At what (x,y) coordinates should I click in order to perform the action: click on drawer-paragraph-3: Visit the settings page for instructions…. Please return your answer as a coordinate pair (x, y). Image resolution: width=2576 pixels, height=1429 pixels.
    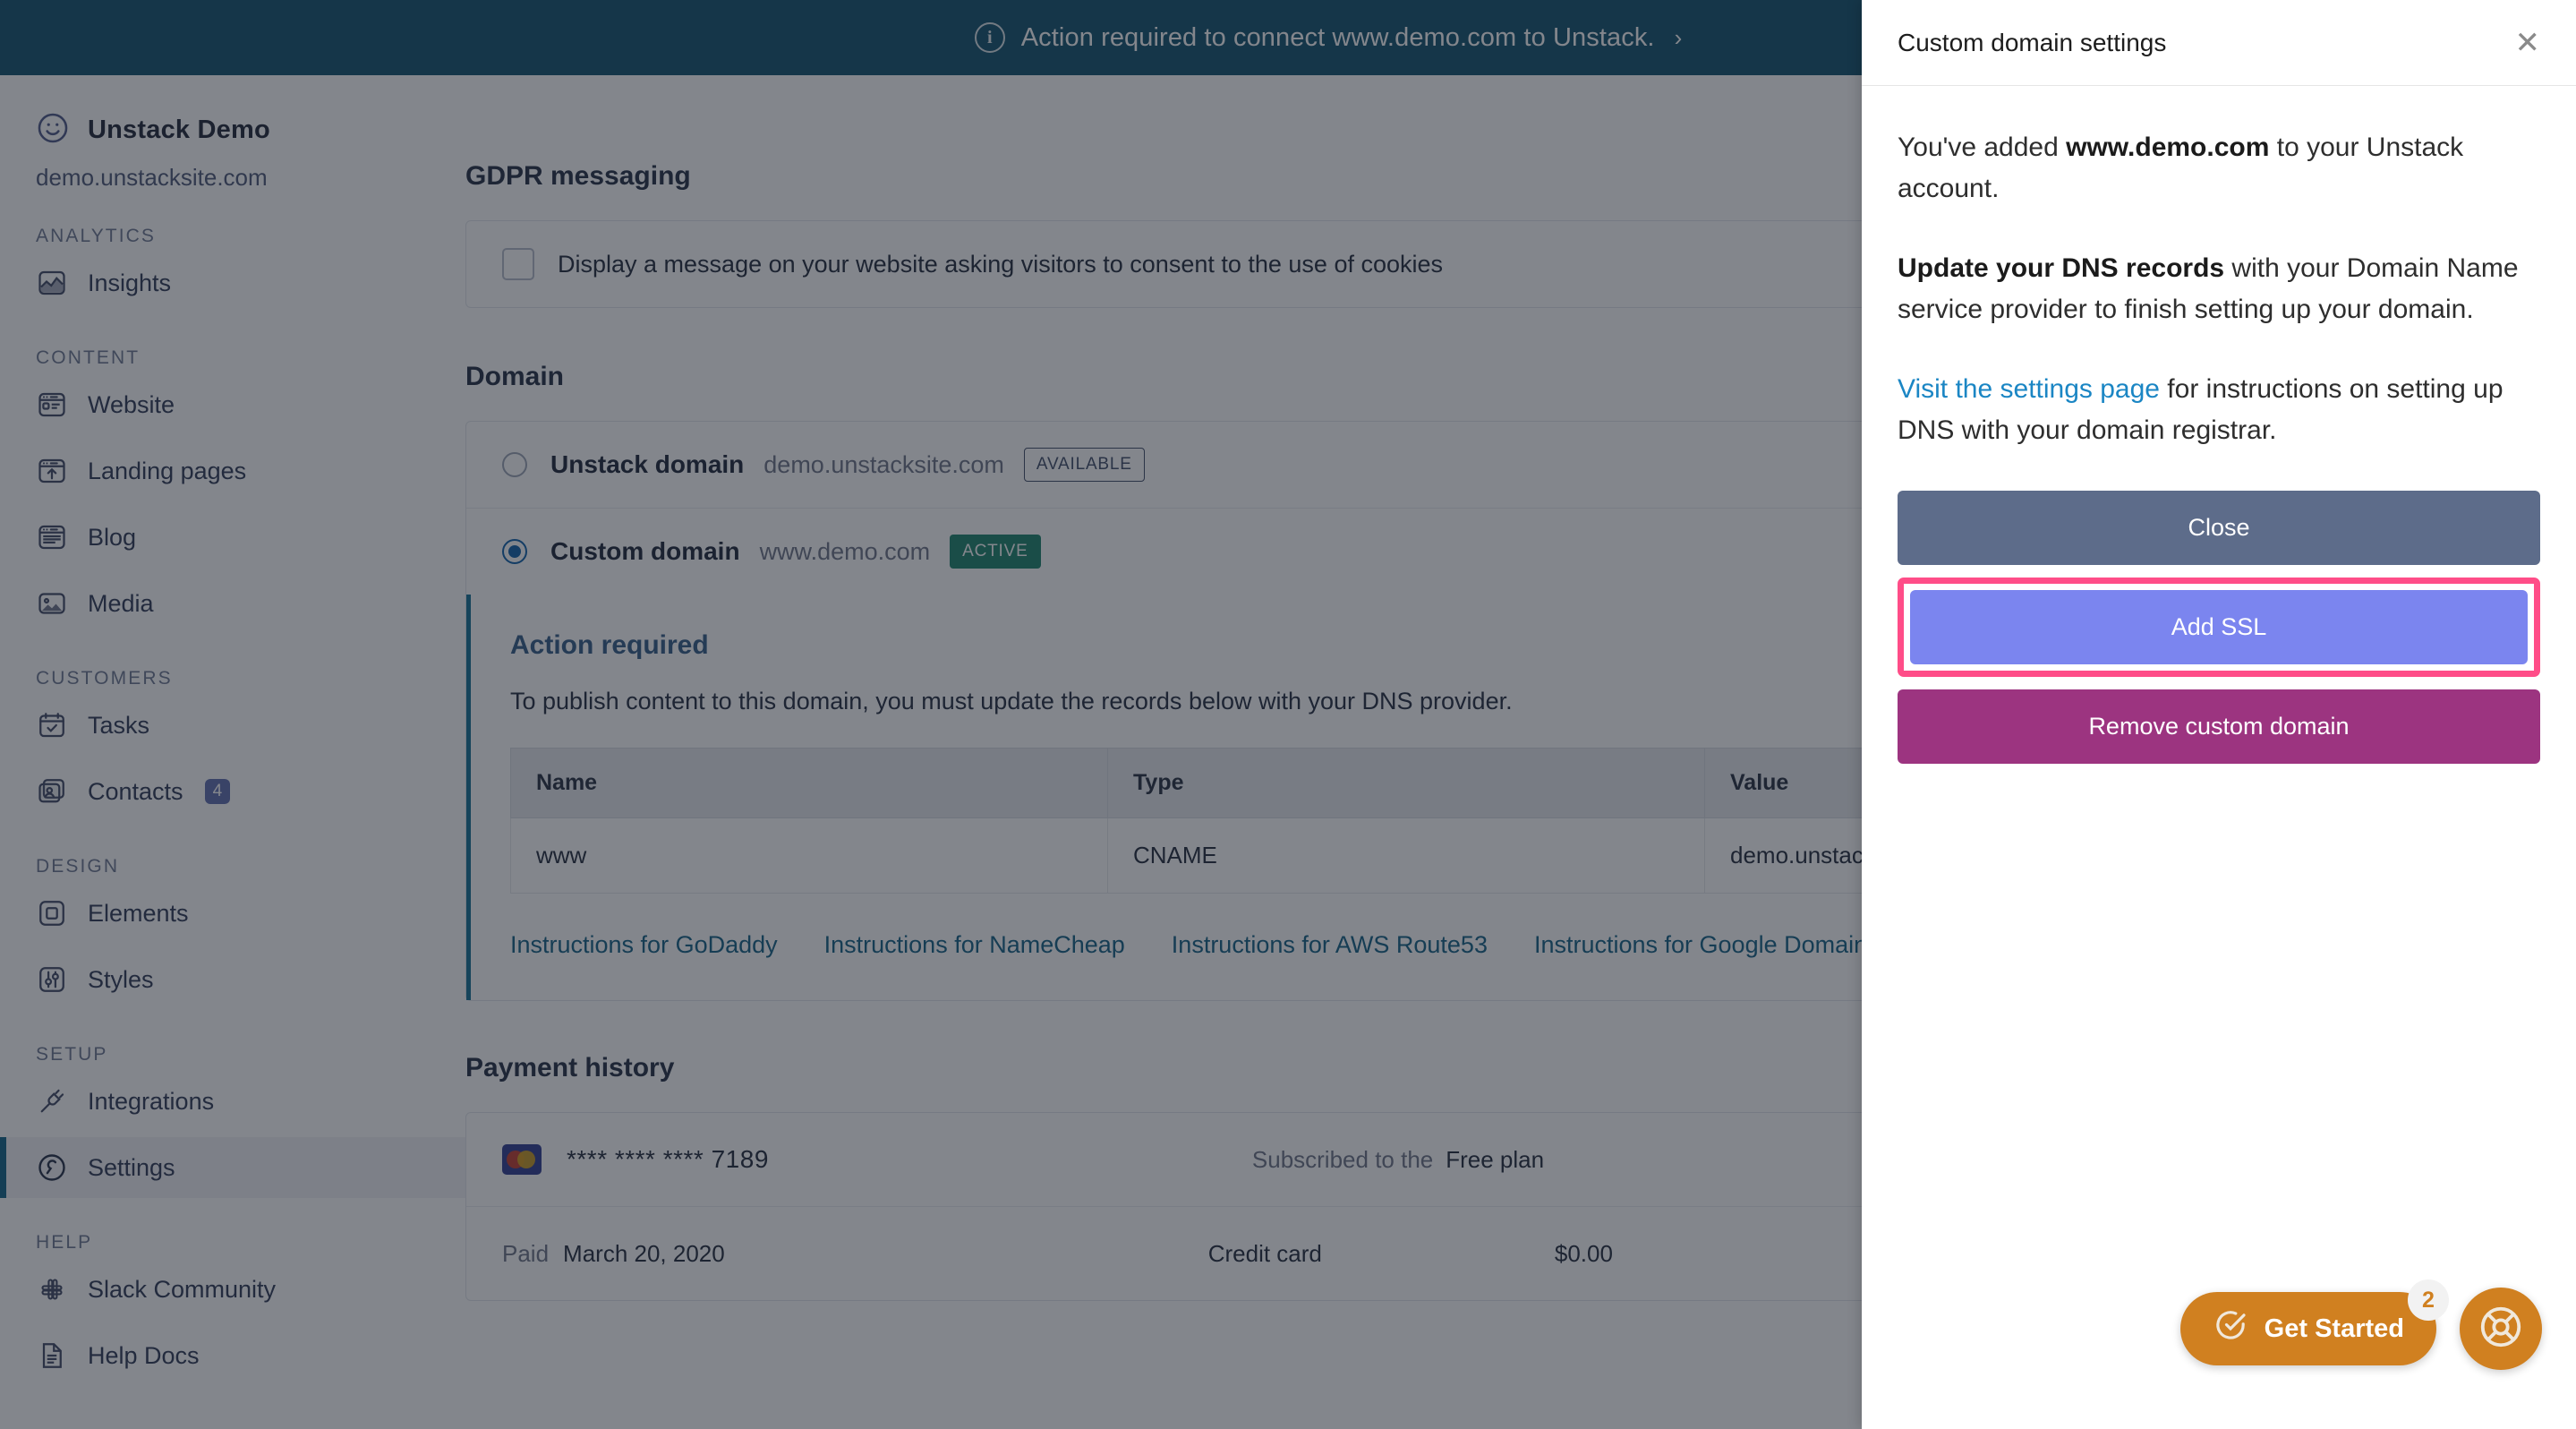
    Looking at the image, I should click on (2219, 409).